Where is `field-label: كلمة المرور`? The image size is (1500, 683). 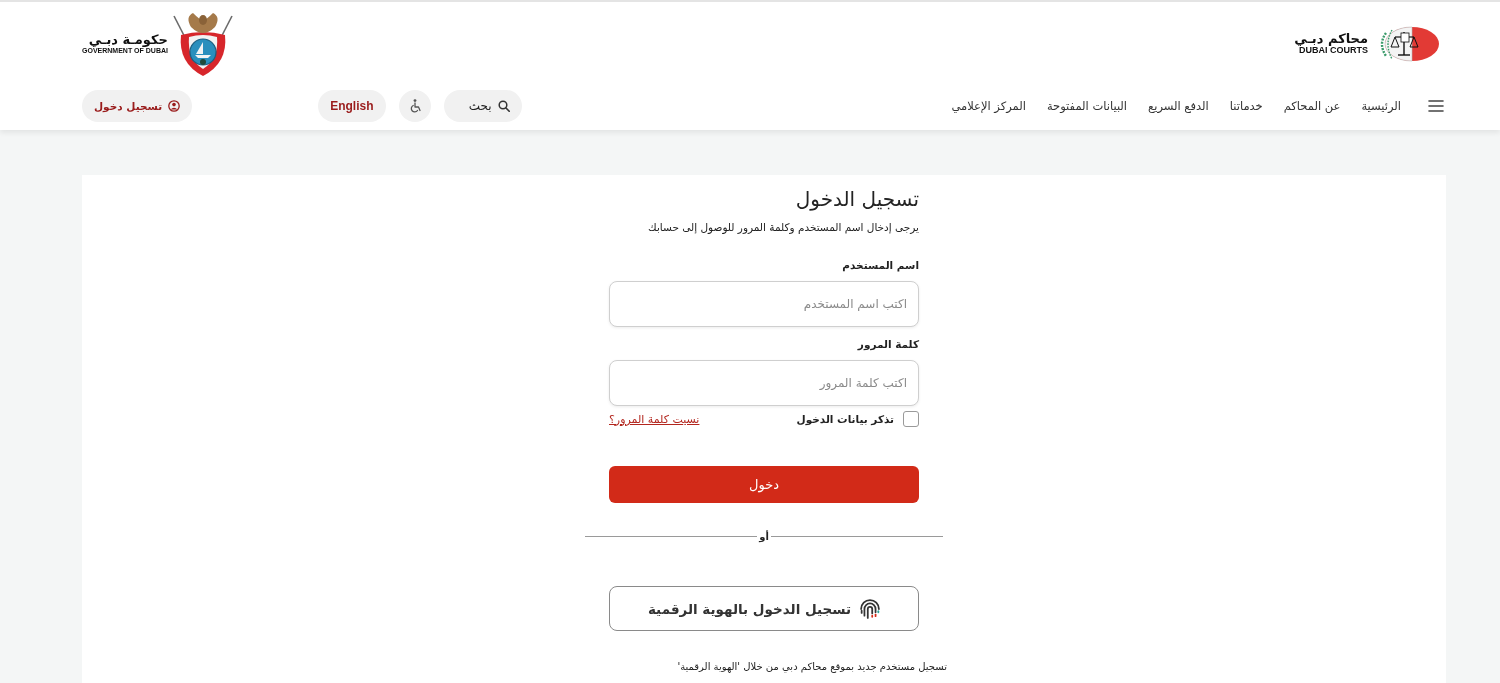 field-label: كلمة المرور is located at coordinates (887, 344).